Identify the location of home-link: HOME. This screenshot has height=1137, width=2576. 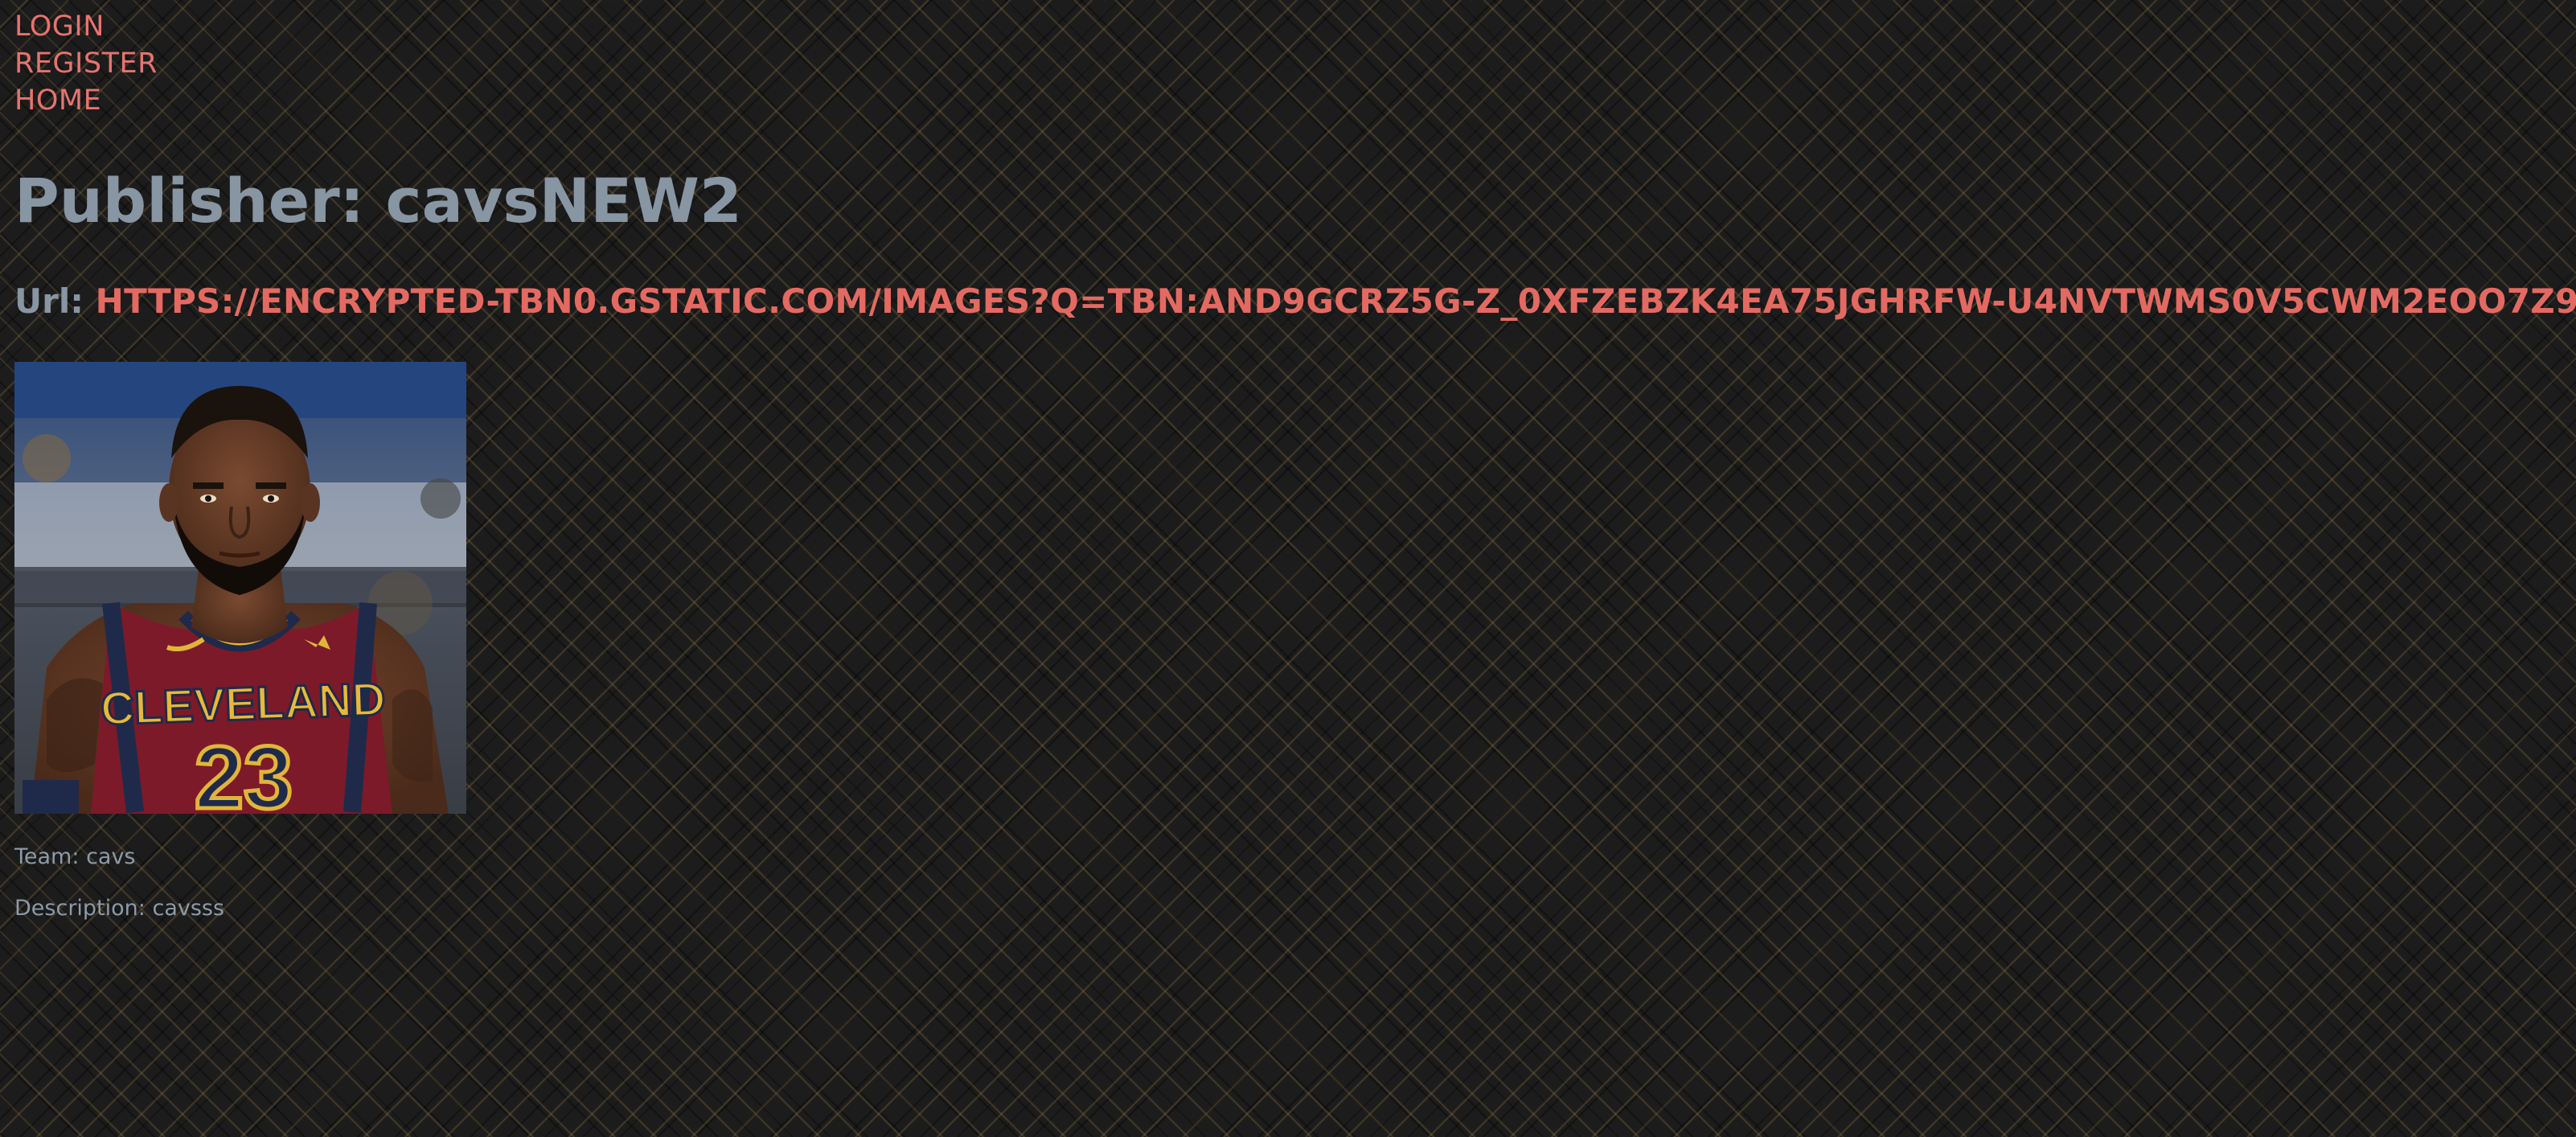
(86, 100).